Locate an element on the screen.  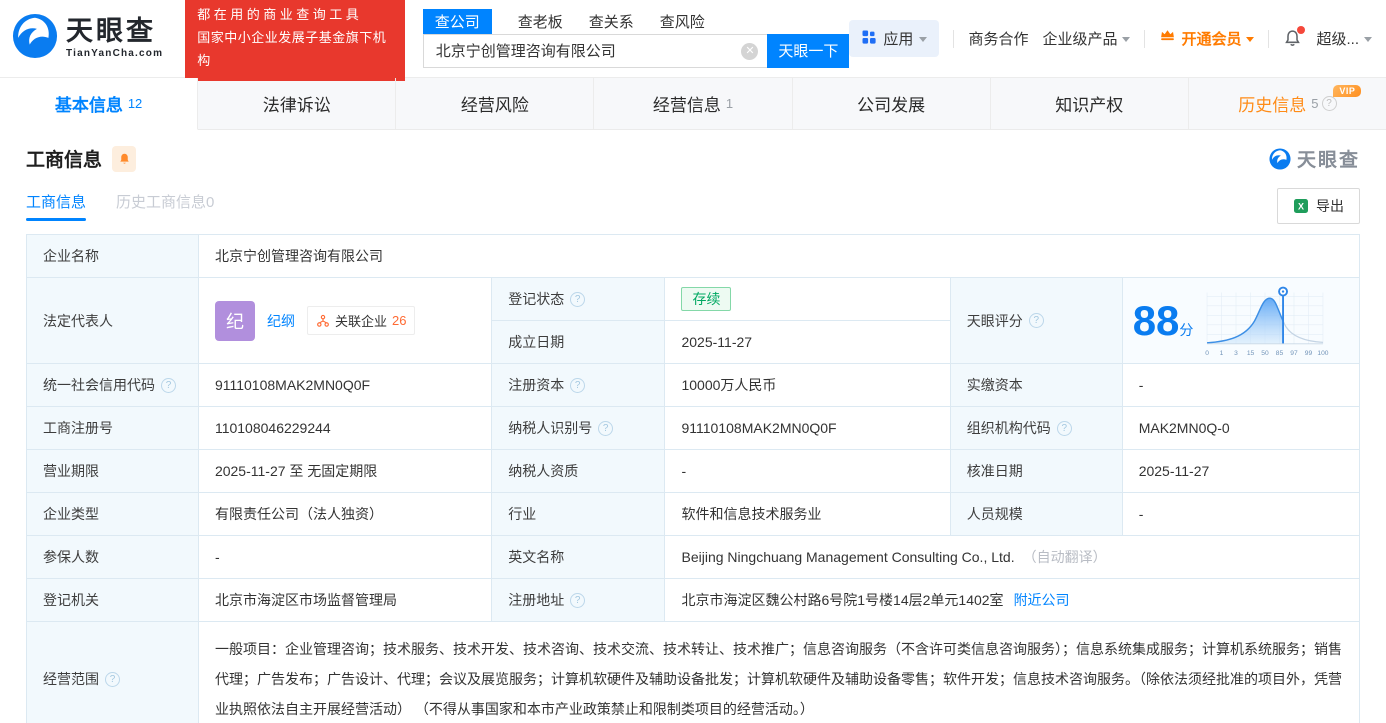
field-label-english-name: 英文名称 is located at coordinates (579, 557).